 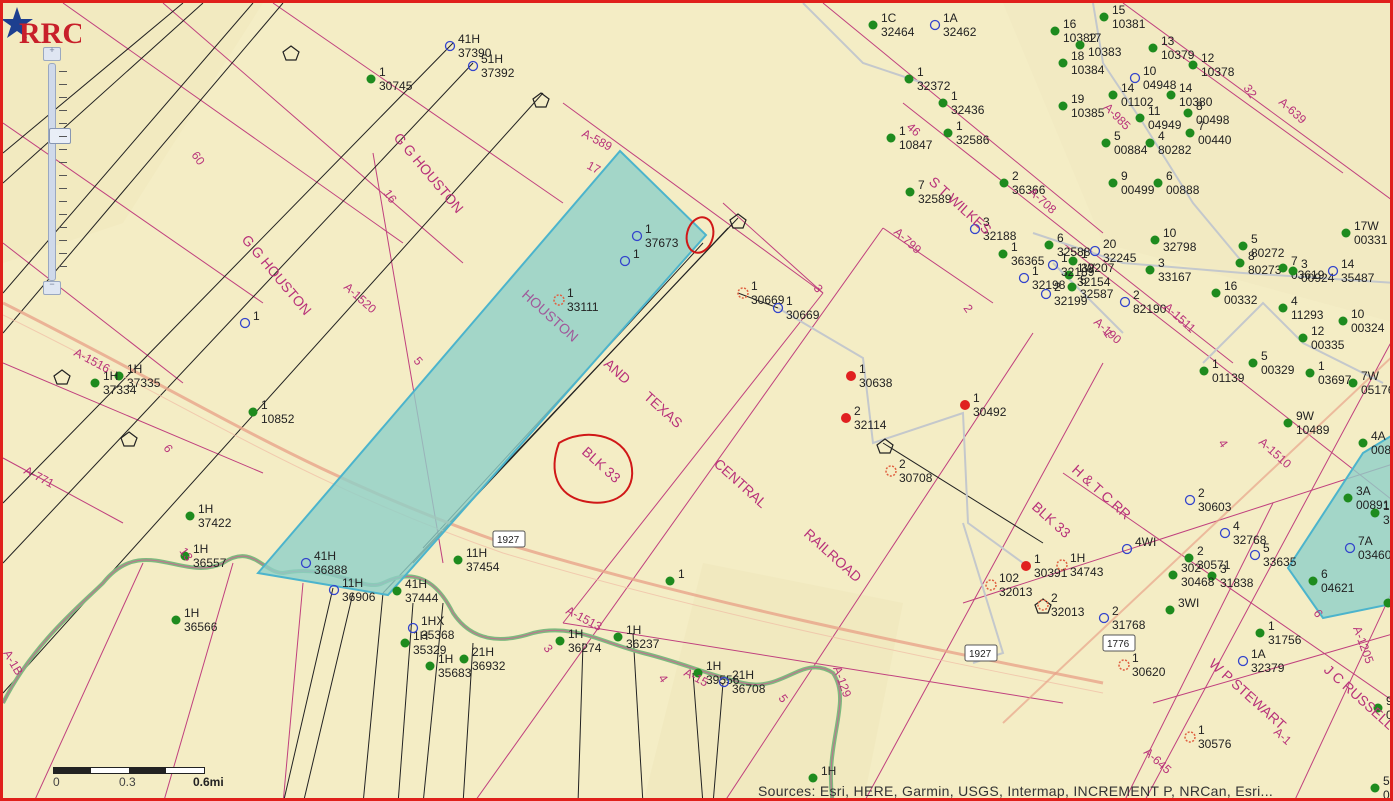 What do you see at coordinates (909, 471) in the screenshot?
I see `well-marker: 230708` at bounding box center [909, 471].